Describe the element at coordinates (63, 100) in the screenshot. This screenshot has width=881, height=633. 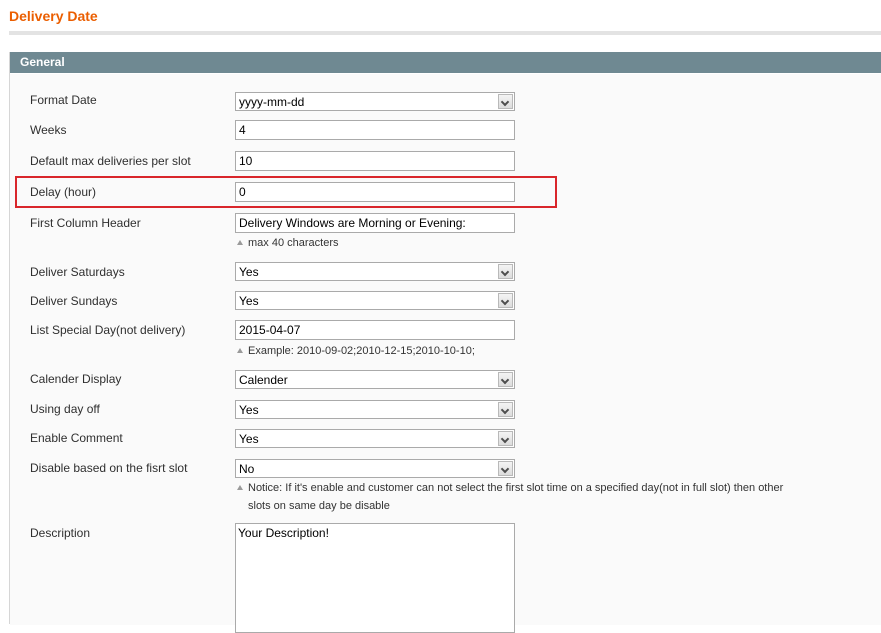
I see `format-date-label: Format Date` at that location.